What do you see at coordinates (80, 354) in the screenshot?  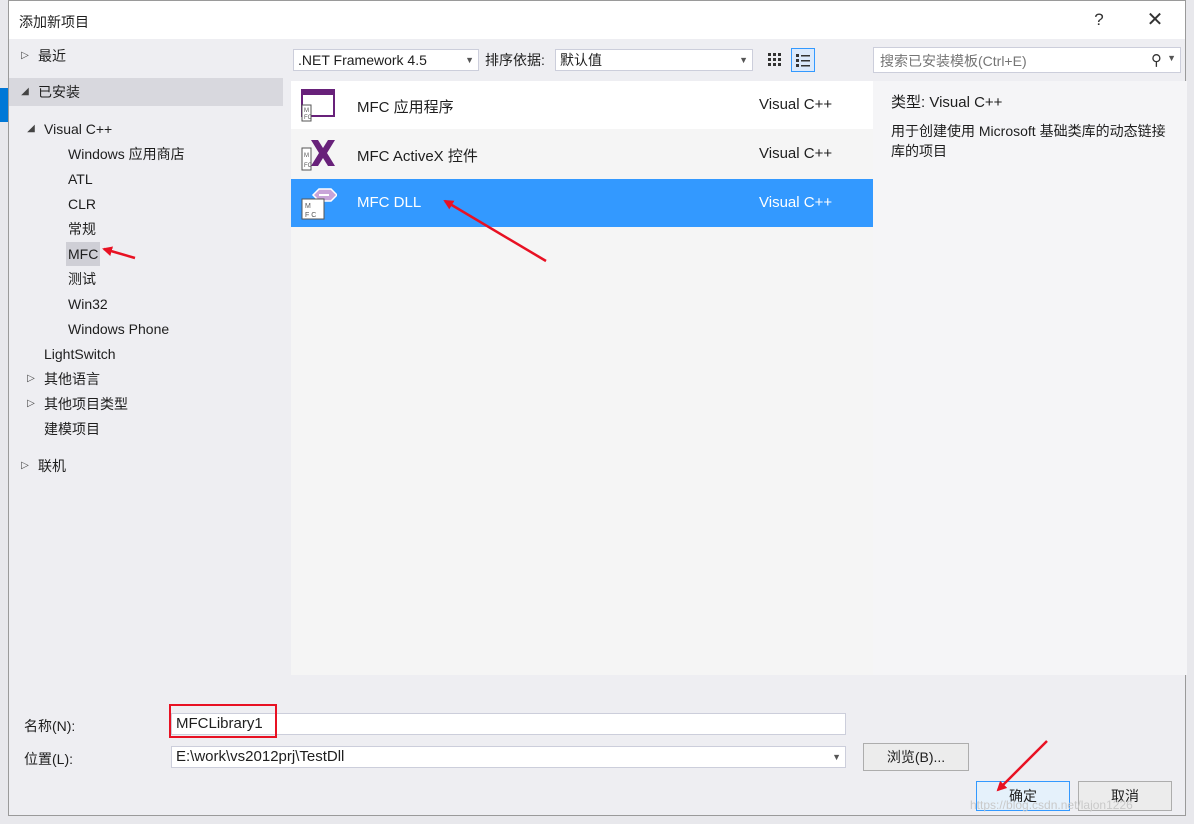 I see `tree-item-label: LightSwitch` at bounding box center [80, 354].